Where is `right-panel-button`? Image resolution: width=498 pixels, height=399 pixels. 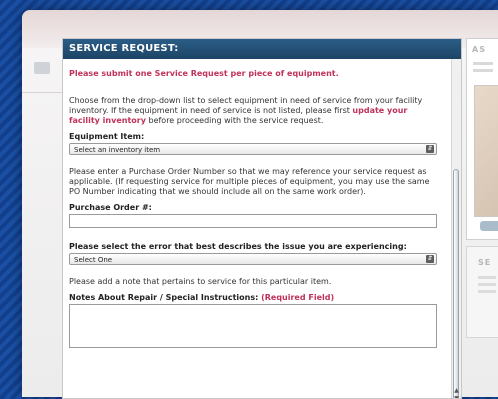
right-panel-button is located at coordinates (489, 226).